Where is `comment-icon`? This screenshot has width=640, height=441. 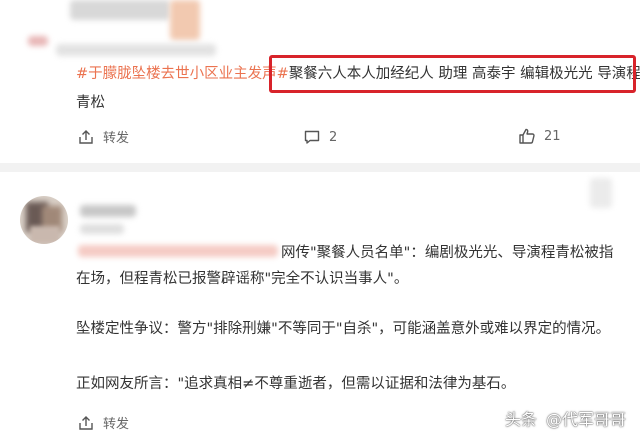
comment-icon is located at coordinates (312, 137).